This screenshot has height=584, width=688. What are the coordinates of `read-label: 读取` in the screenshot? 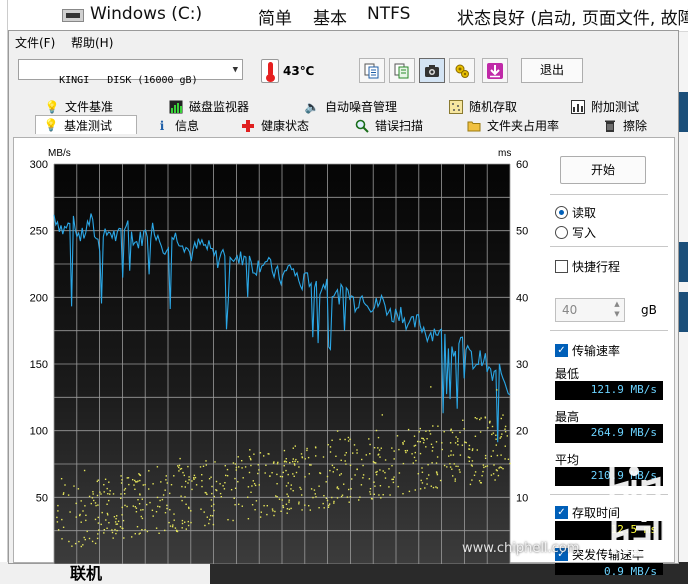 It's located at (584, 213).